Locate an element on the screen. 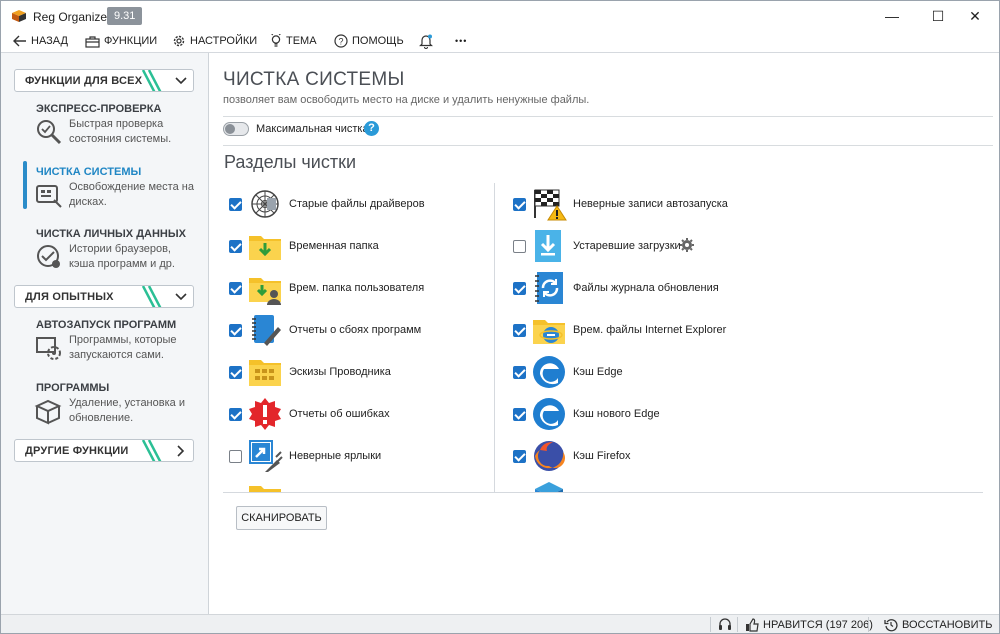 This screenshot has width=1000, height=634. item-label: Эскизы Проводника is located at coordinates (340, 372).